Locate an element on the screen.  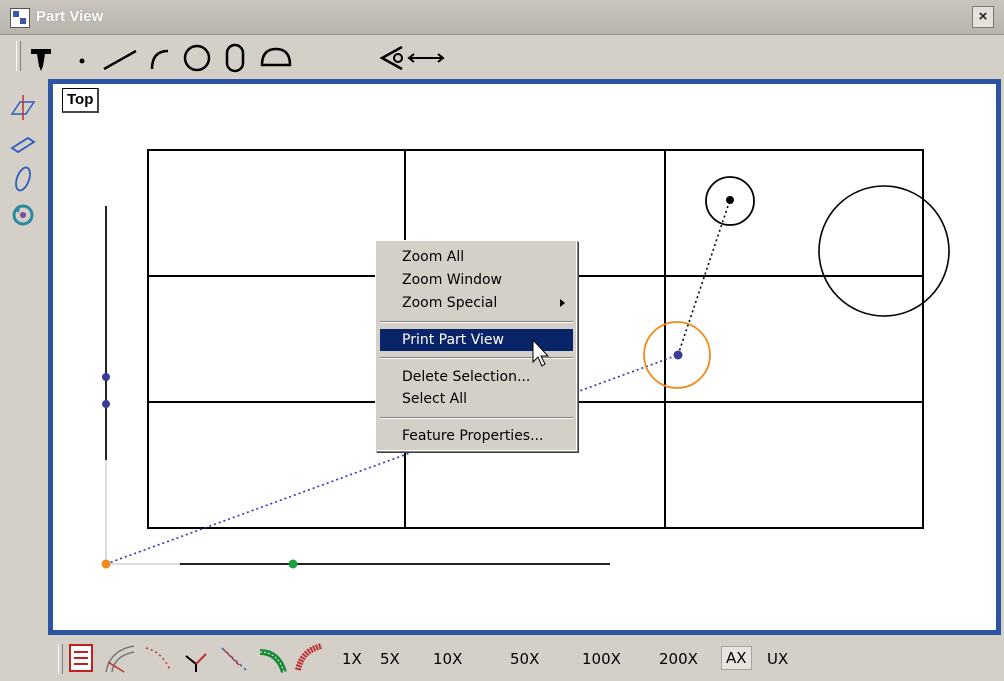
zoom-ux-button: UX is located at coordinates (777, 659).